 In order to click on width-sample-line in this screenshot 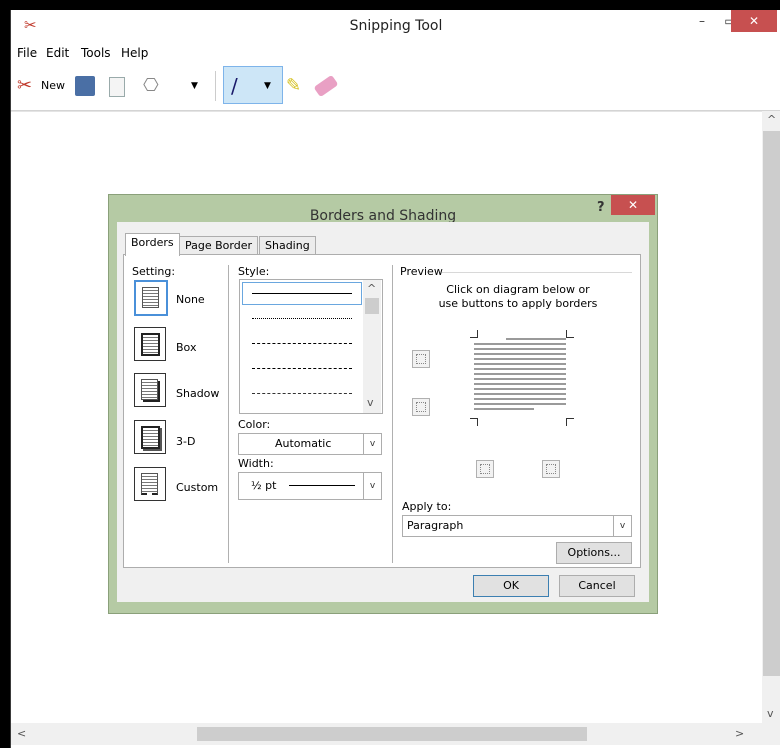, I will do `click(322, 485)`.